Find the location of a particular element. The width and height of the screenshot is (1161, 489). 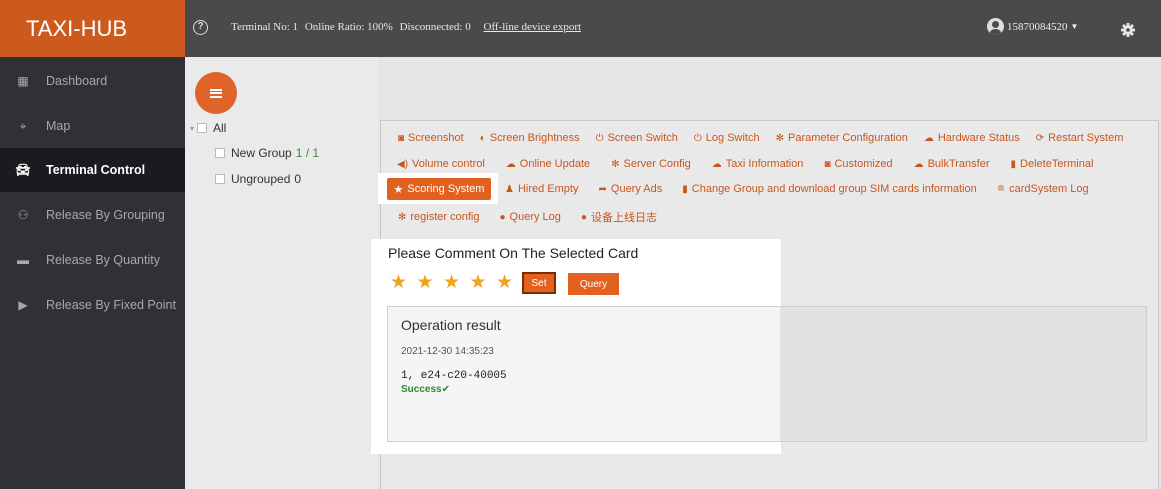

list-toggle-button is located at coordinates (216, 93).